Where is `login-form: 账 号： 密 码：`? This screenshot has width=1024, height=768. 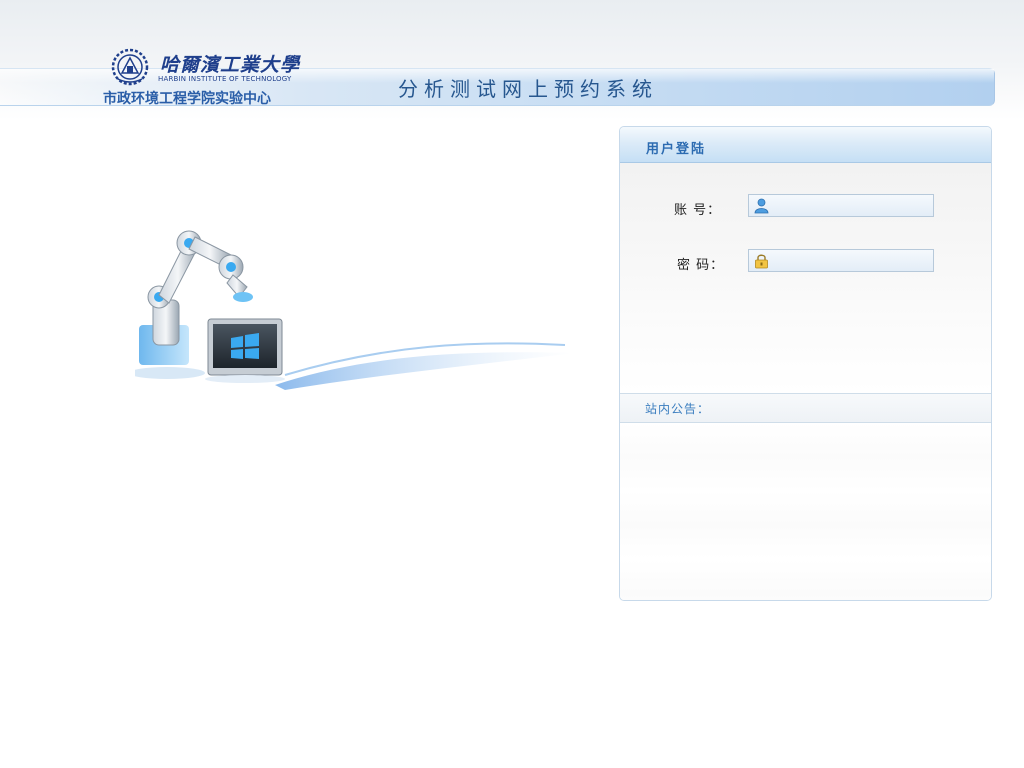
login-form: 账 号： 密 码： is located at coordinates (805, 278).